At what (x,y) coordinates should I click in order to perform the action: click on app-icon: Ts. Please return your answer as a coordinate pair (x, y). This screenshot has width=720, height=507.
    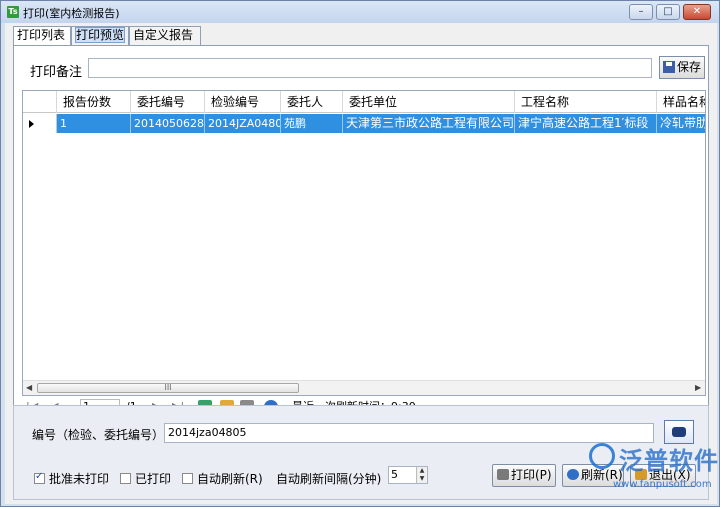
    Looking at the image, I should click on (13, 12).